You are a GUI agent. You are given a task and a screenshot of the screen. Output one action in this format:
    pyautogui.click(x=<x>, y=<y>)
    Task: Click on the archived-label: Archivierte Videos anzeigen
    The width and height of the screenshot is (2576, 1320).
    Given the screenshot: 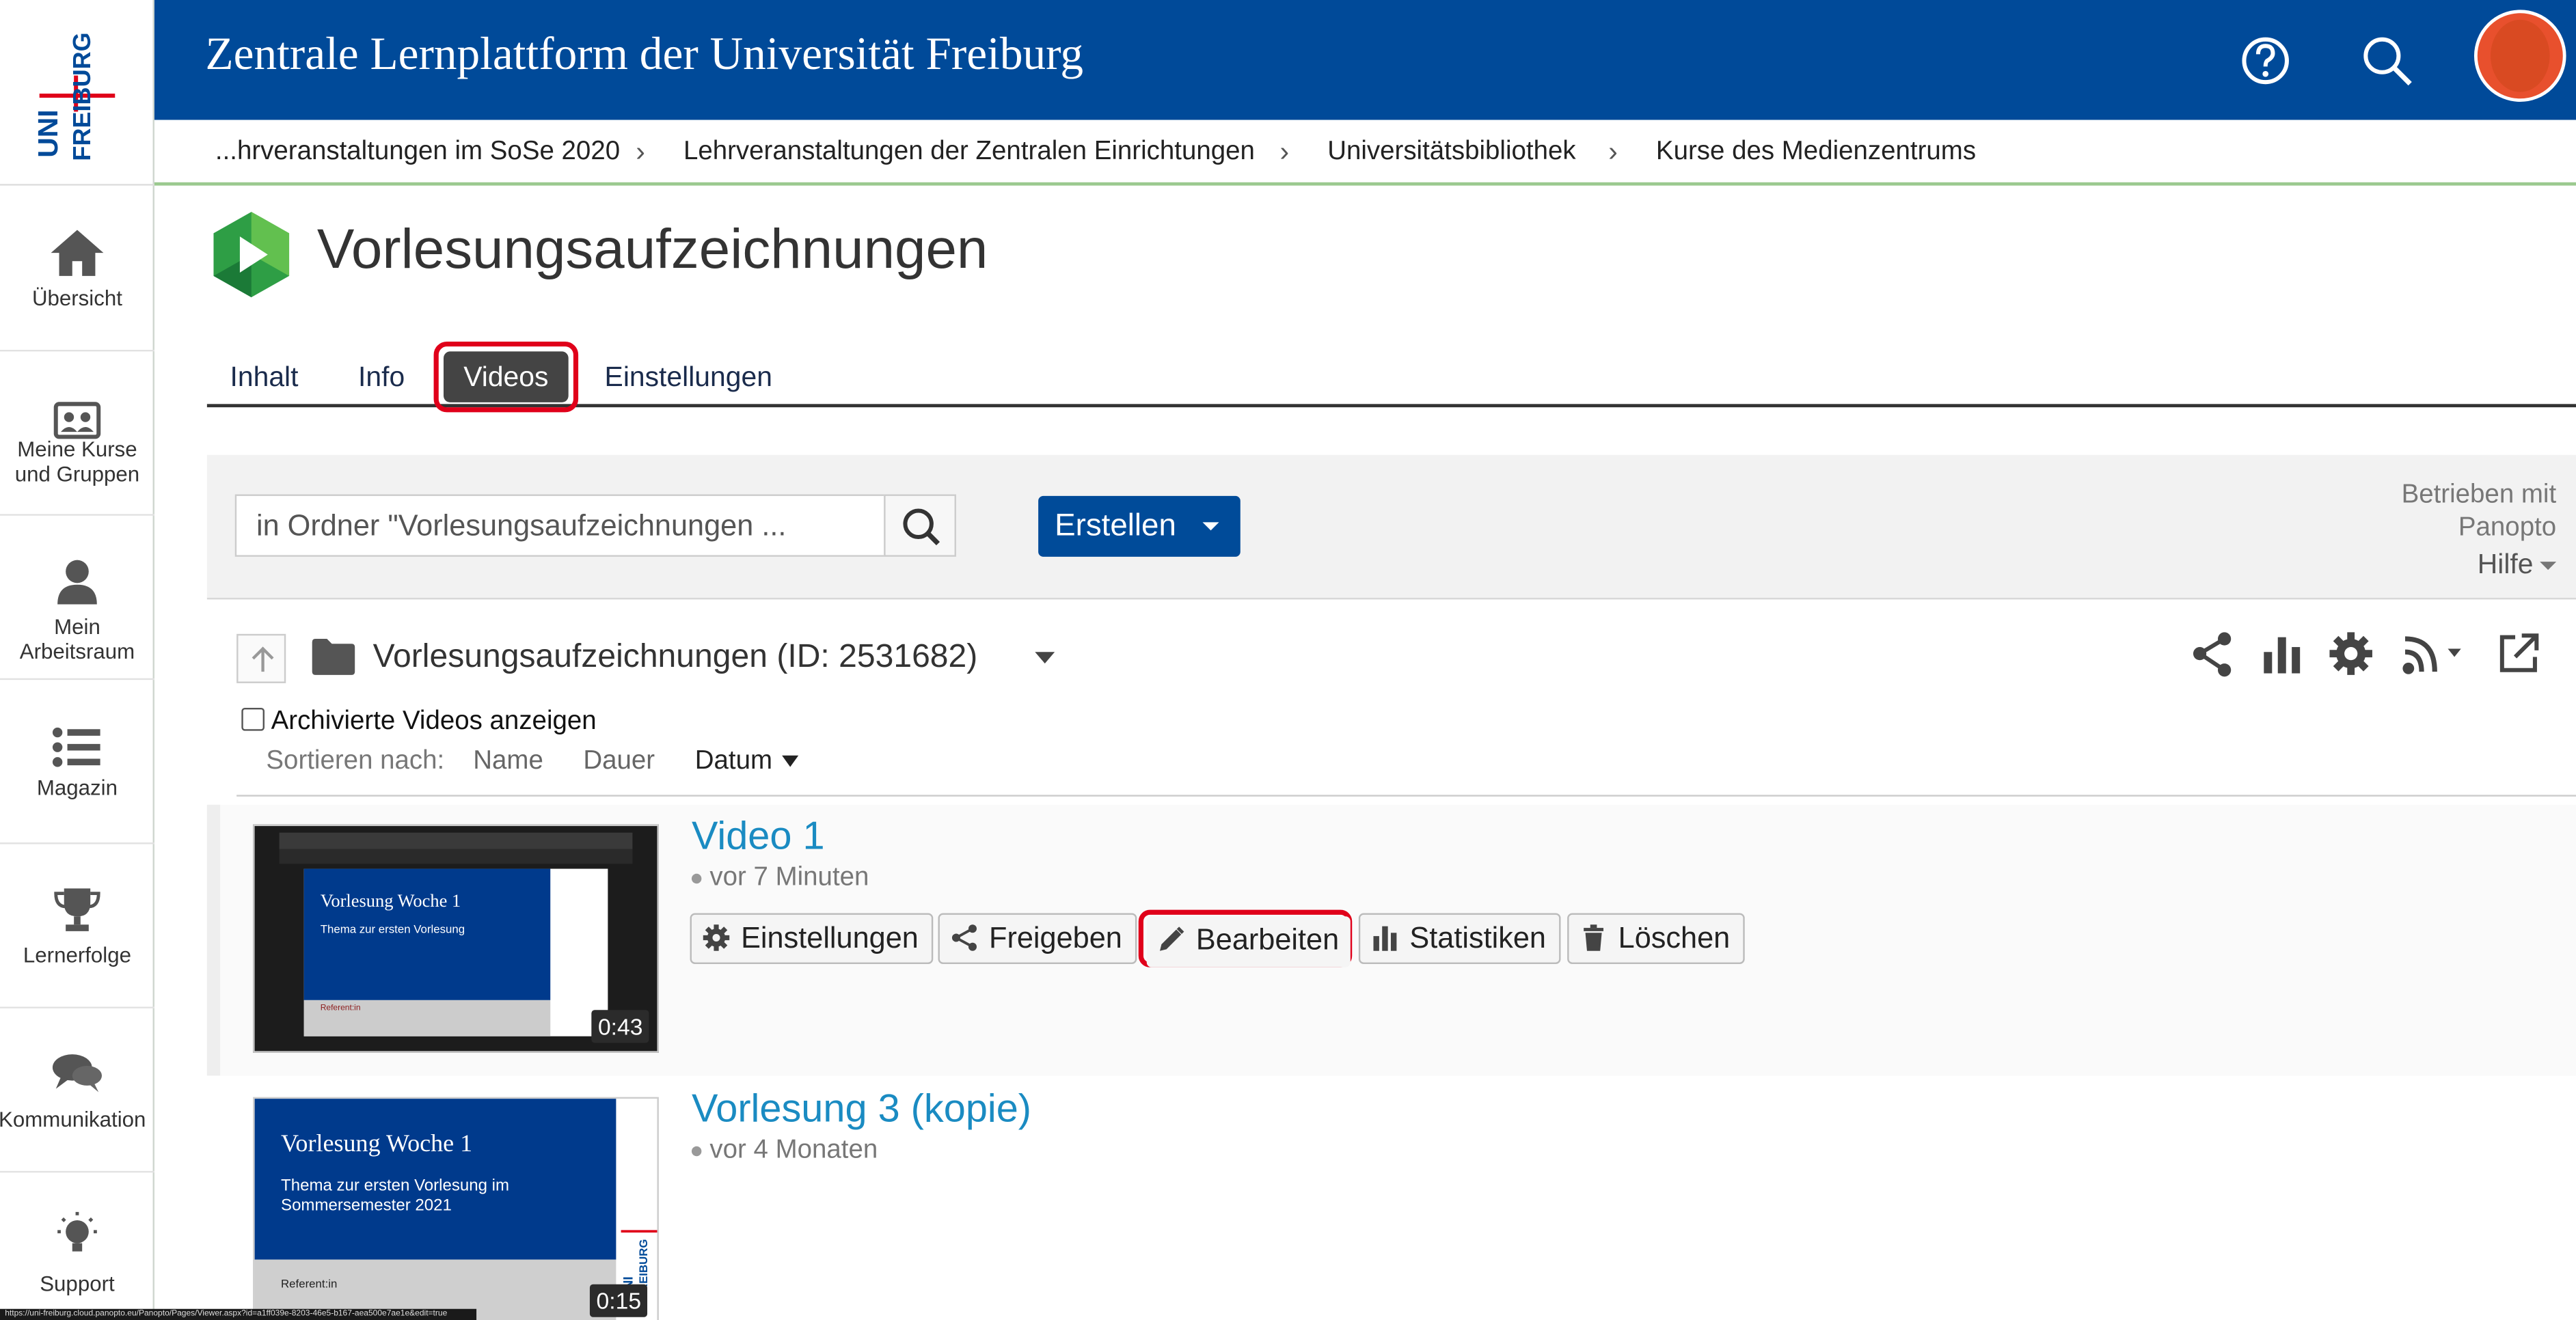 What is the action you would take?
    pyautogui.click(x=434, y=721)
    